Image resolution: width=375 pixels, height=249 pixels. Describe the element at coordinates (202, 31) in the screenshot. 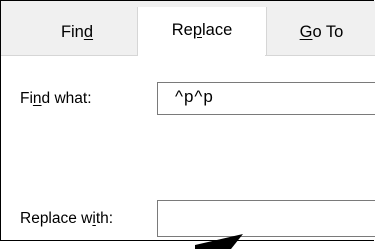

I see `tab-replace: Replace` at that location.